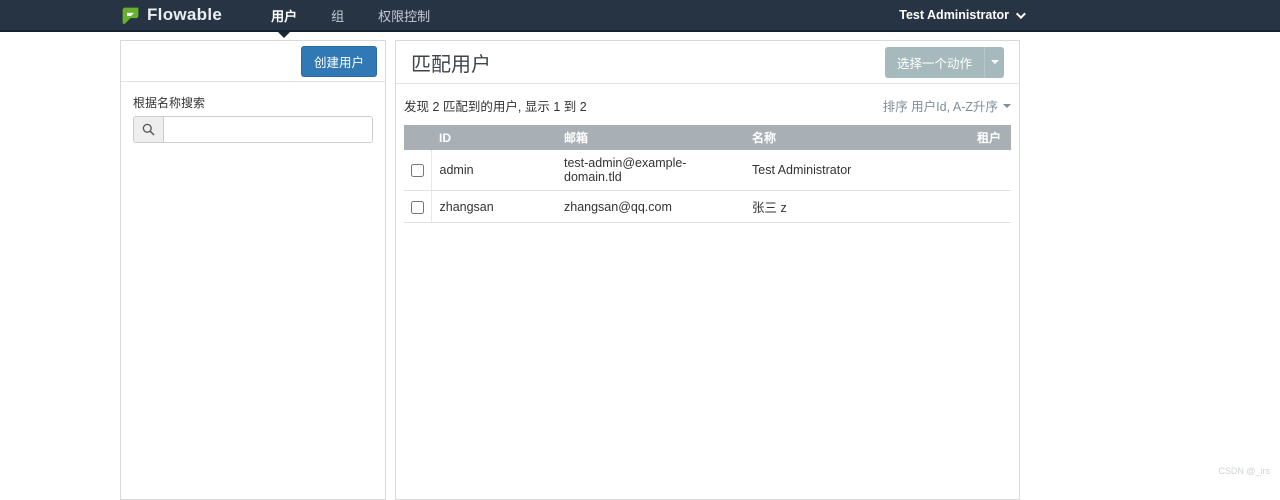 This screenshot has width=1280, height=500. I want to click on results-summary: 发现 2 匹配到的用户, 显示 1 到 2, so click(495, 105).